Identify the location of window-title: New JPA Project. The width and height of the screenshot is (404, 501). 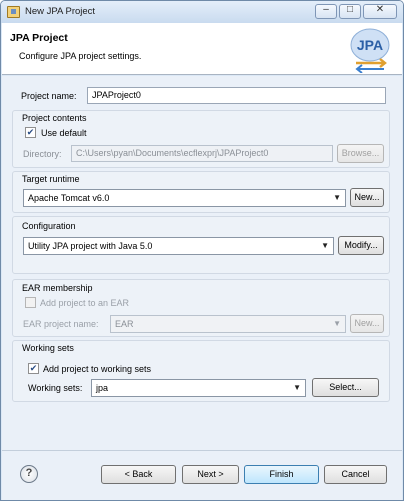
(60, 11).